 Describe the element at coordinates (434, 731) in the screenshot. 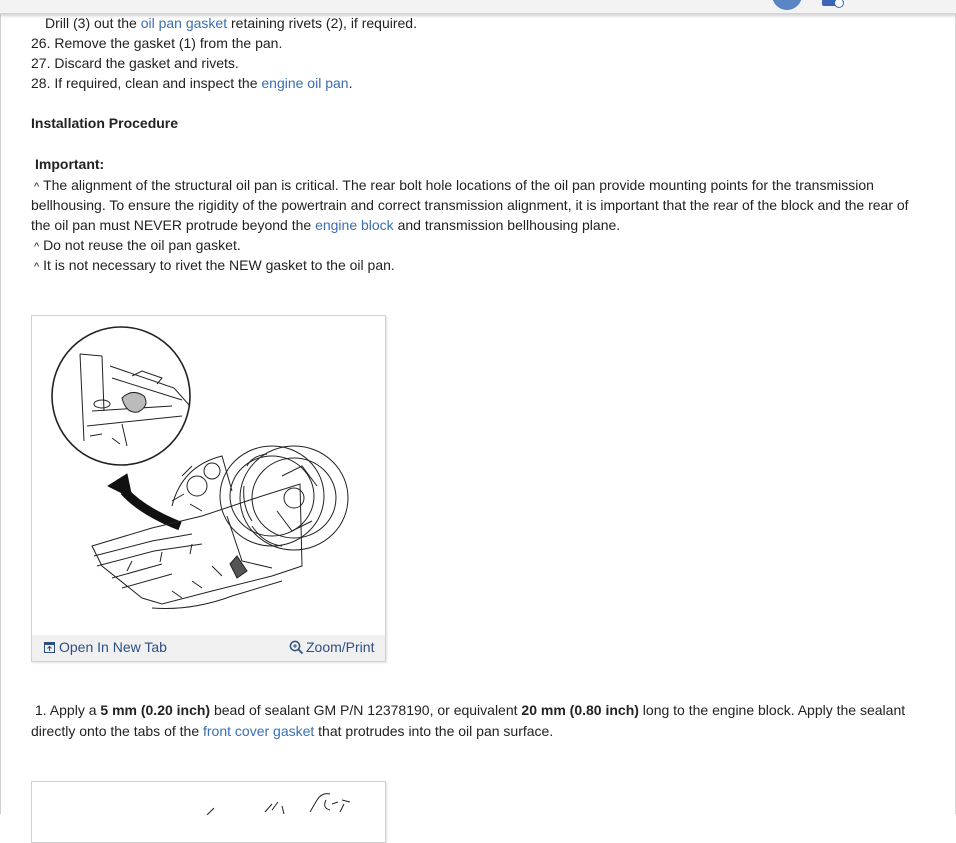

I see `step-1-line-2-post: that protrudes into the oil pan surface.` at that location.